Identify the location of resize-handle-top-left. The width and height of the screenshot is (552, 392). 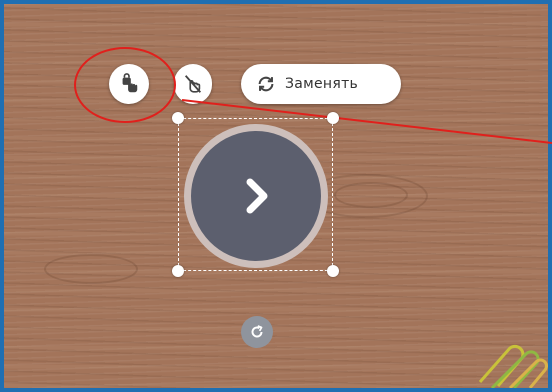
(178, 118).